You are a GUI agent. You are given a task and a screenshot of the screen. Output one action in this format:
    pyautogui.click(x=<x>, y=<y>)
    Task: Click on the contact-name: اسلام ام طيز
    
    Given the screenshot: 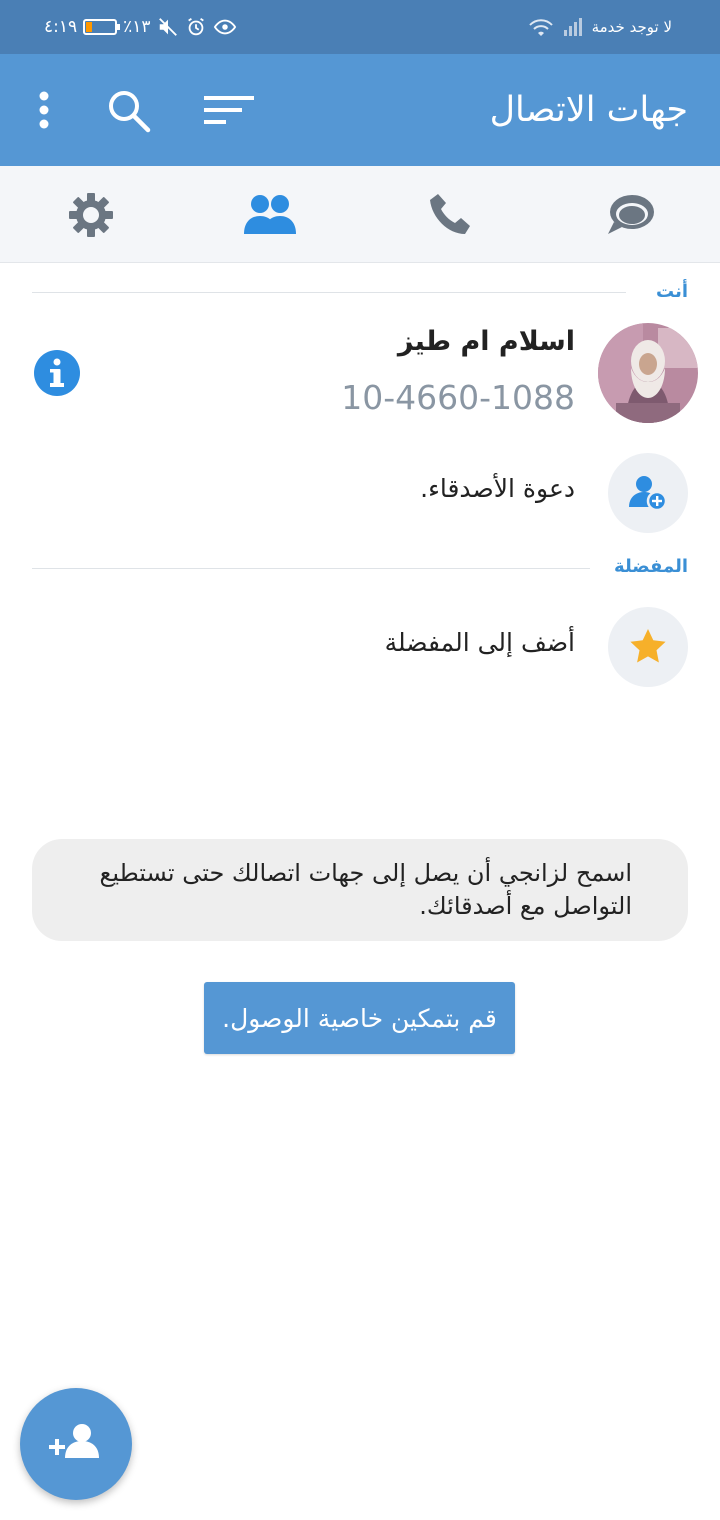 What is the action you would take?
    pyautogui.click(x=486, y=341)
    